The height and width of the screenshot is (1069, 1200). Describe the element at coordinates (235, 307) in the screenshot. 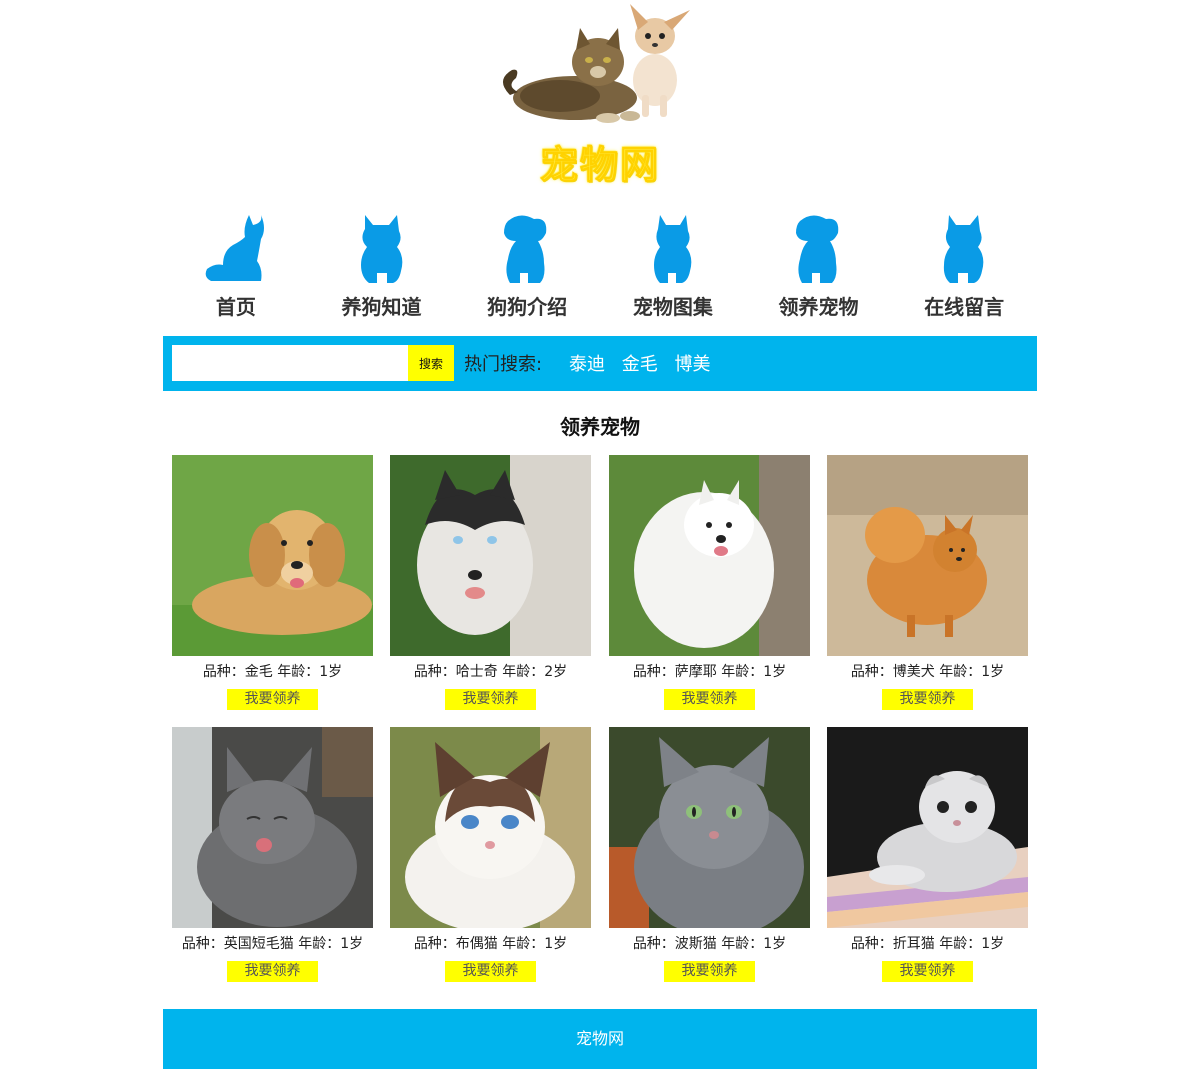

I see `nav-label-home: 首页` at that location.